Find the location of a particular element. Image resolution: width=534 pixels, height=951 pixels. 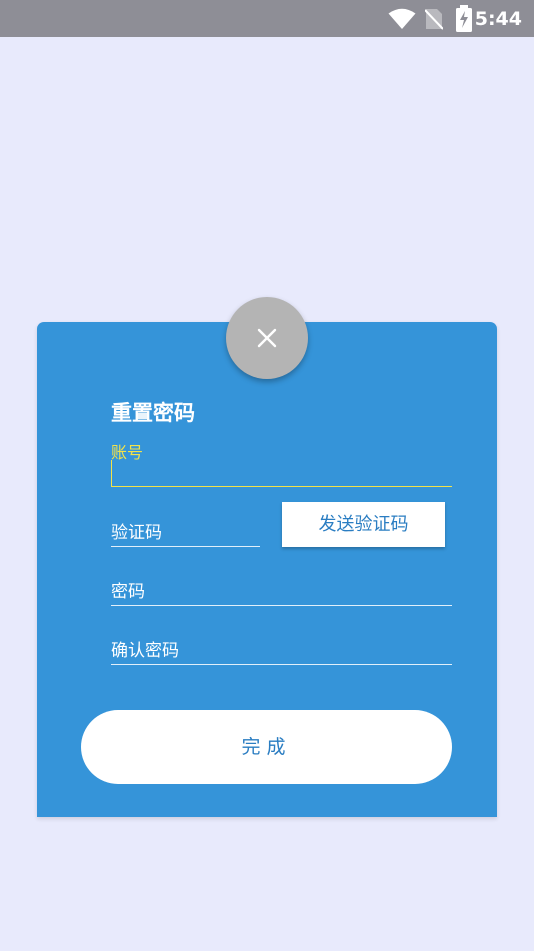

verification-code-input: 验证码 is located at coordinates (185, 529).